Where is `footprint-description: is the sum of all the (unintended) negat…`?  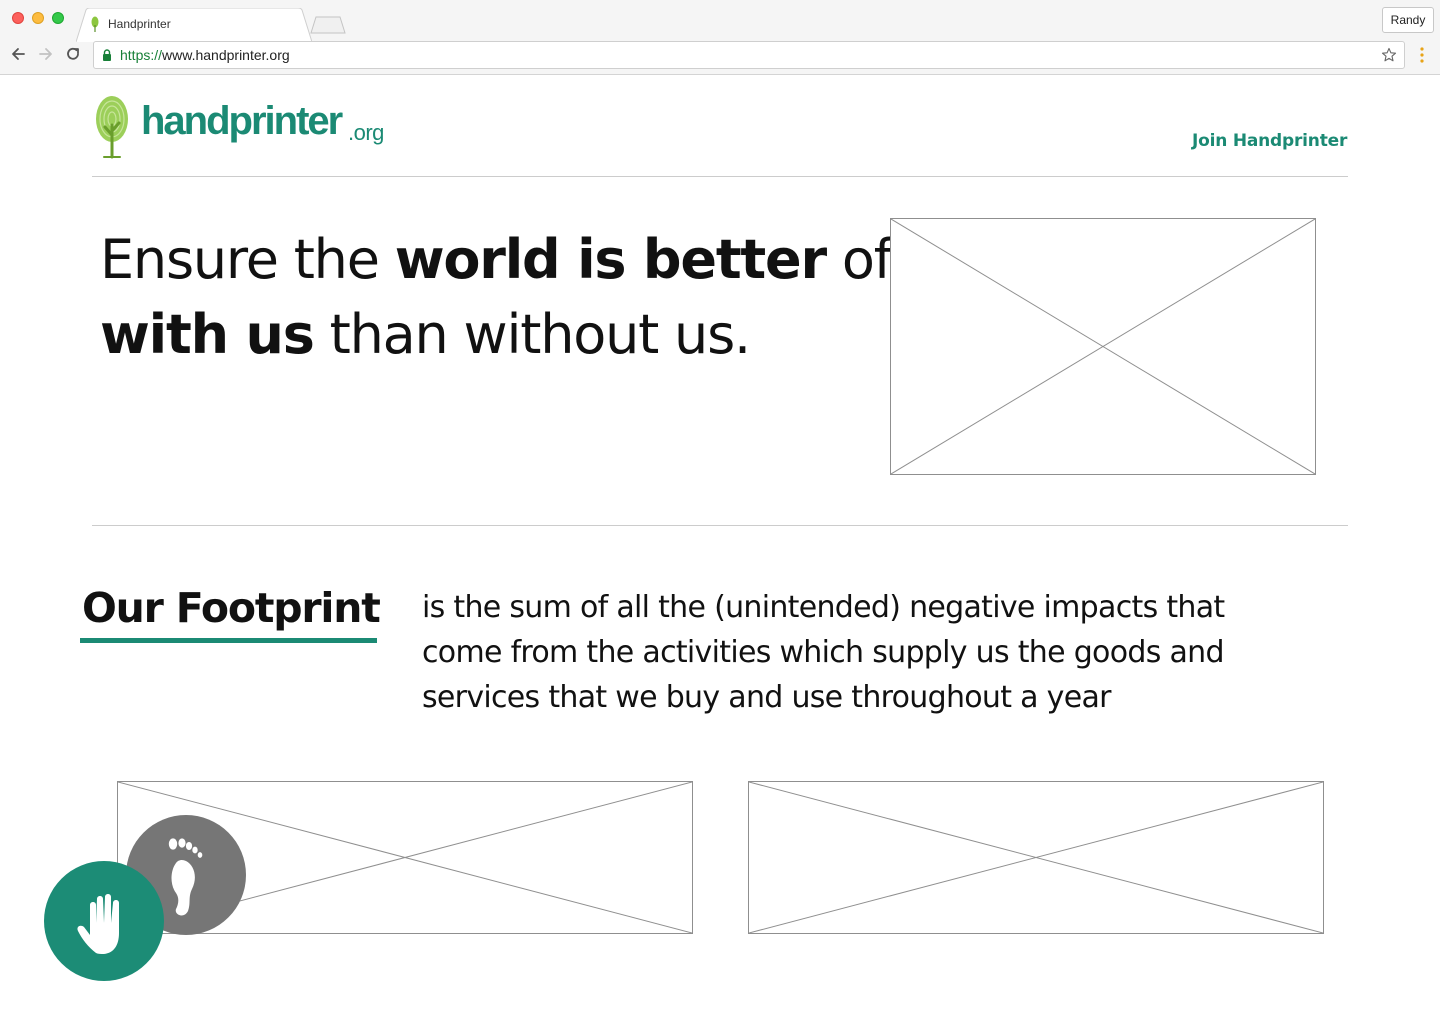 footprint-description: is the sum of all the (unintended) negat… is located at coordinates (862, 652).